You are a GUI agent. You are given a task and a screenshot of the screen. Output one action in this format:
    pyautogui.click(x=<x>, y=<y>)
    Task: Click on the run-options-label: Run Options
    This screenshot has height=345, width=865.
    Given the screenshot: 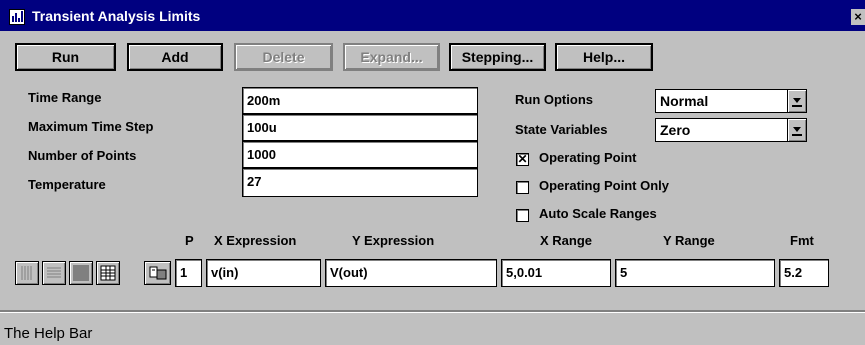 What is the action you would take?
    pyautogui.click(x=554, y=99)
    